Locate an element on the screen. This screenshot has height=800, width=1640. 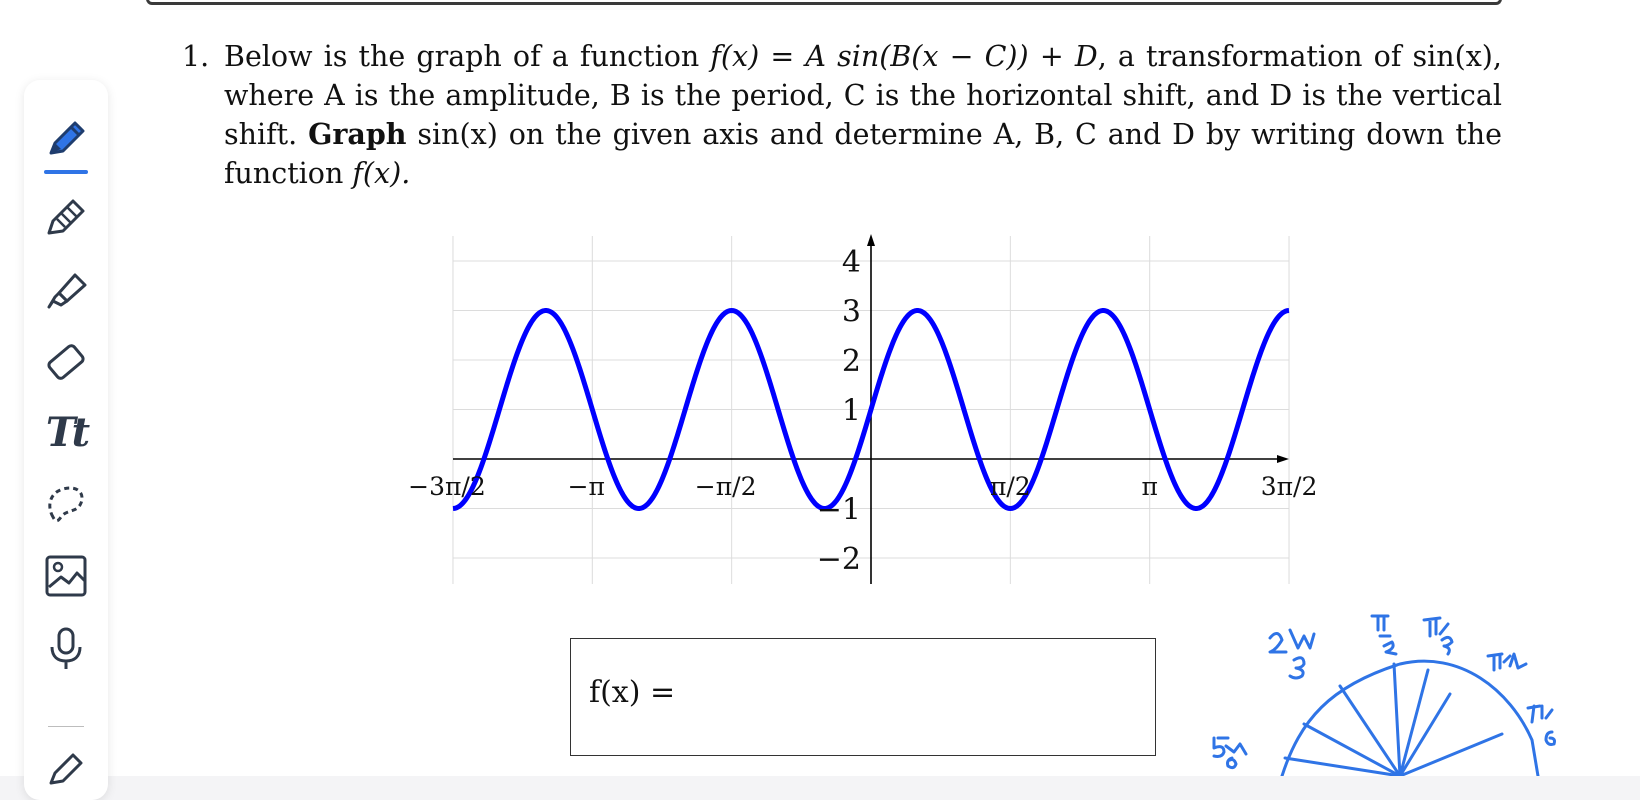
pen-active-indicator is located at coordinates (66, 172).